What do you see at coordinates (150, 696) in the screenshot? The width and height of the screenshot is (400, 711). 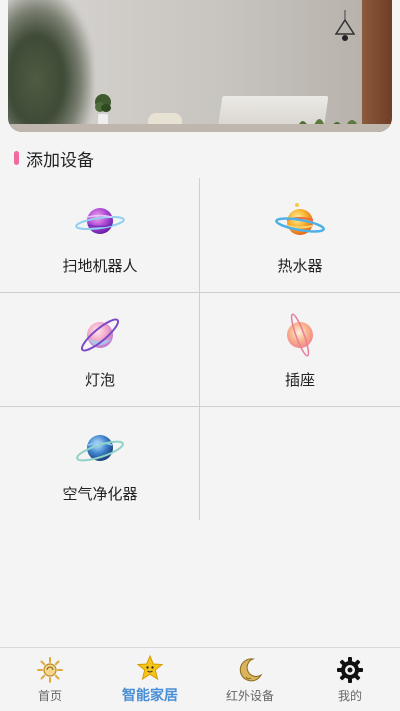 I see `nav-label: 智能家居` at bounding box center [150, 696].